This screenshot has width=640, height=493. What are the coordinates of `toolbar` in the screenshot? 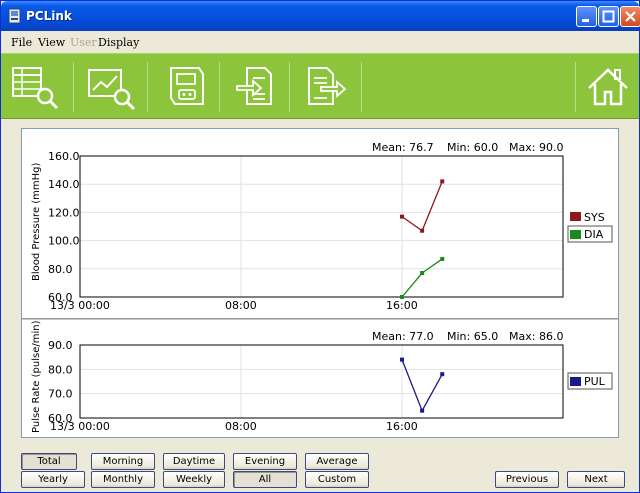 It's located at (320, 86).